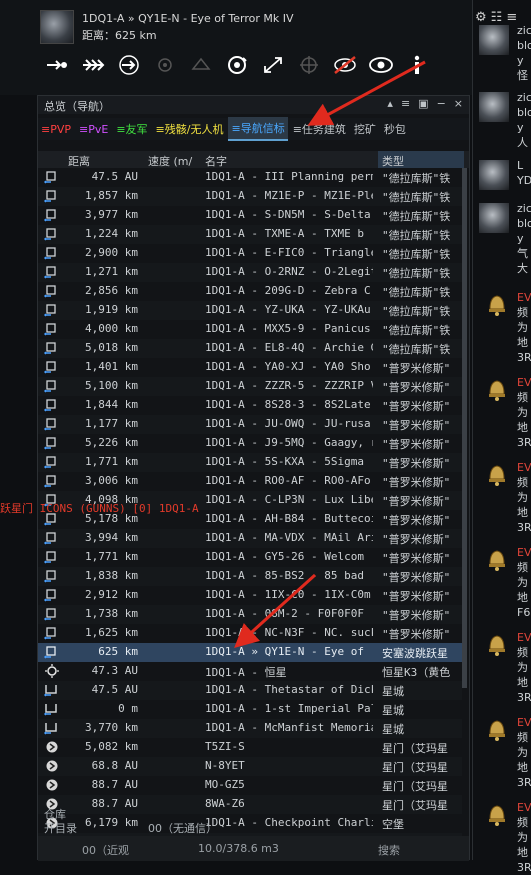 The width and height of the screenshot is (531, 875). I want to click on members-icon: ☷, so click(497, 17).